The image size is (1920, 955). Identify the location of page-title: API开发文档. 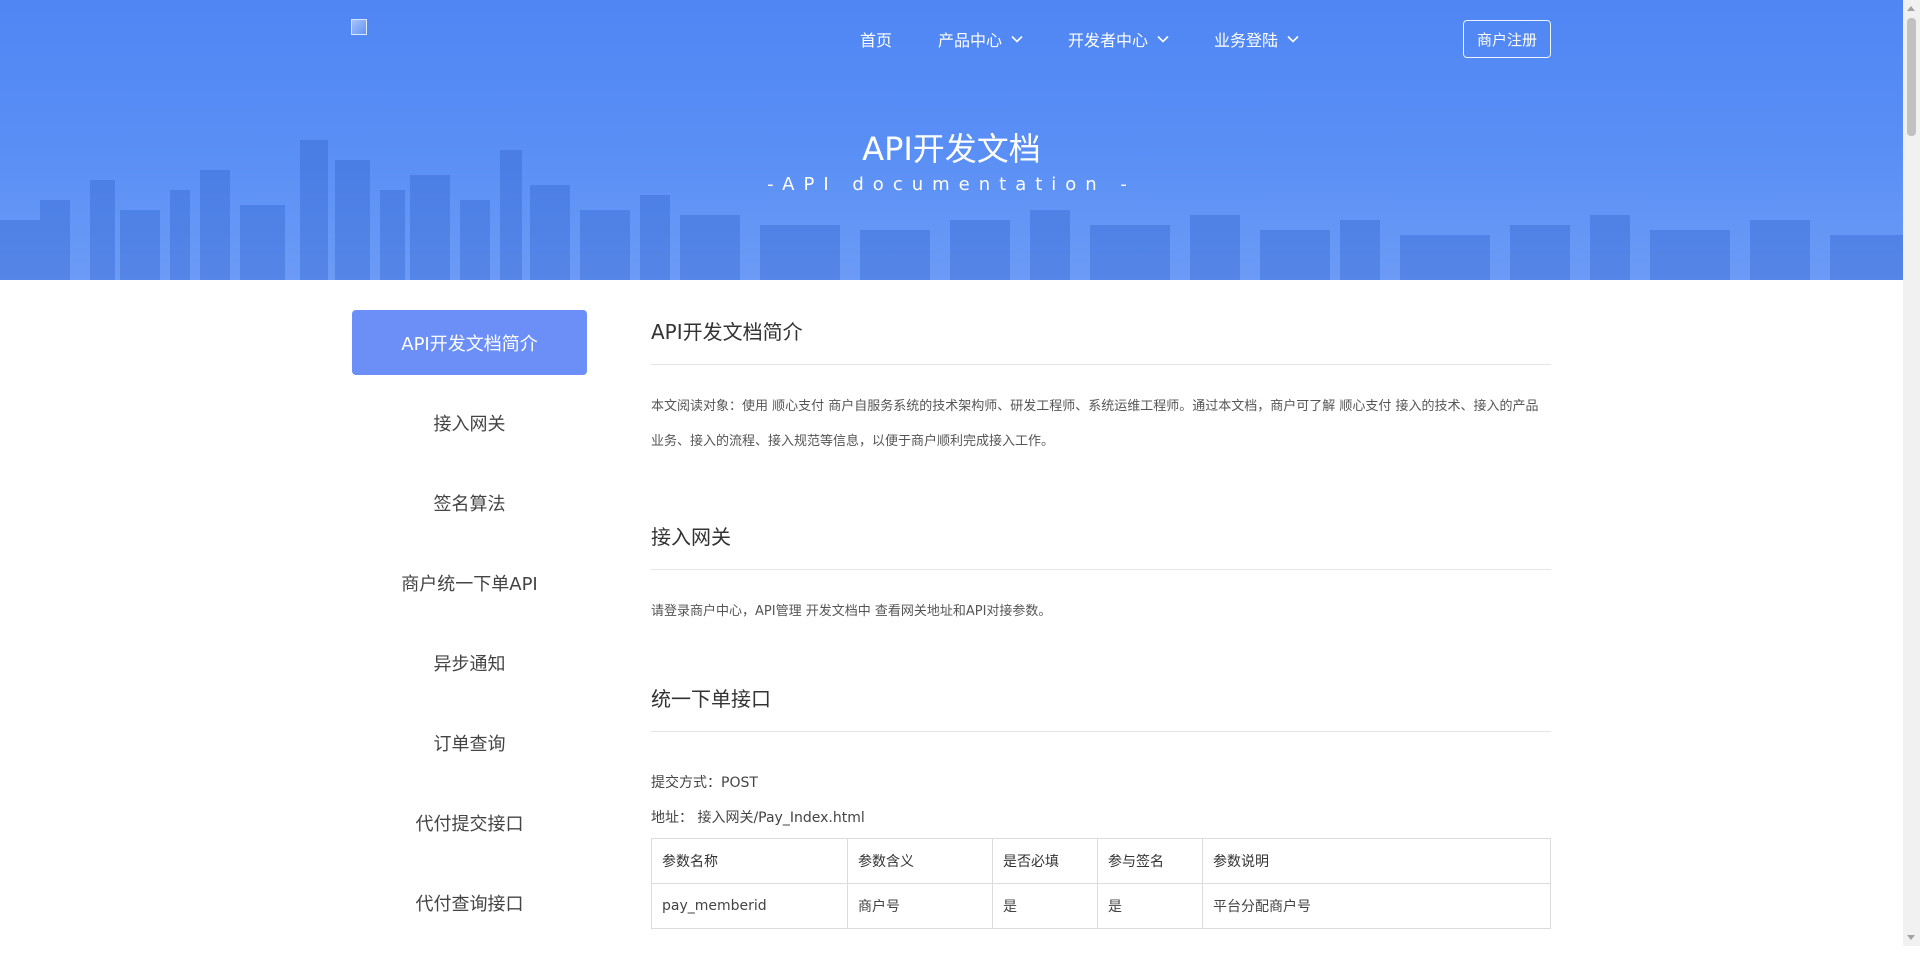
(951, 149).